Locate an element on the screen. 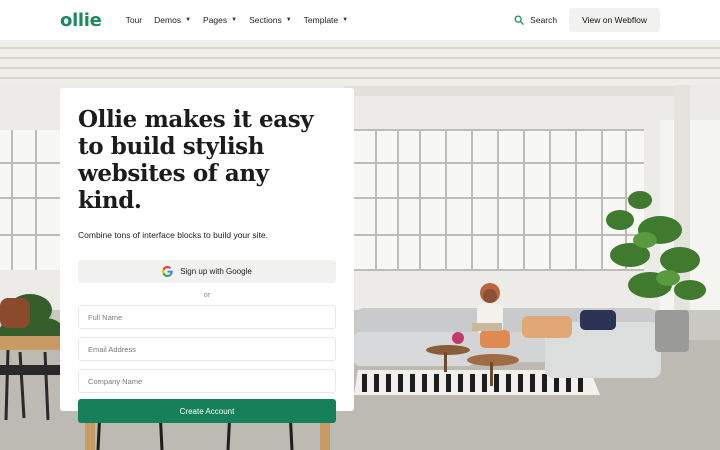 This screenshot has width=720, height=450. search-button: Search is located at coordinates (535, 20).